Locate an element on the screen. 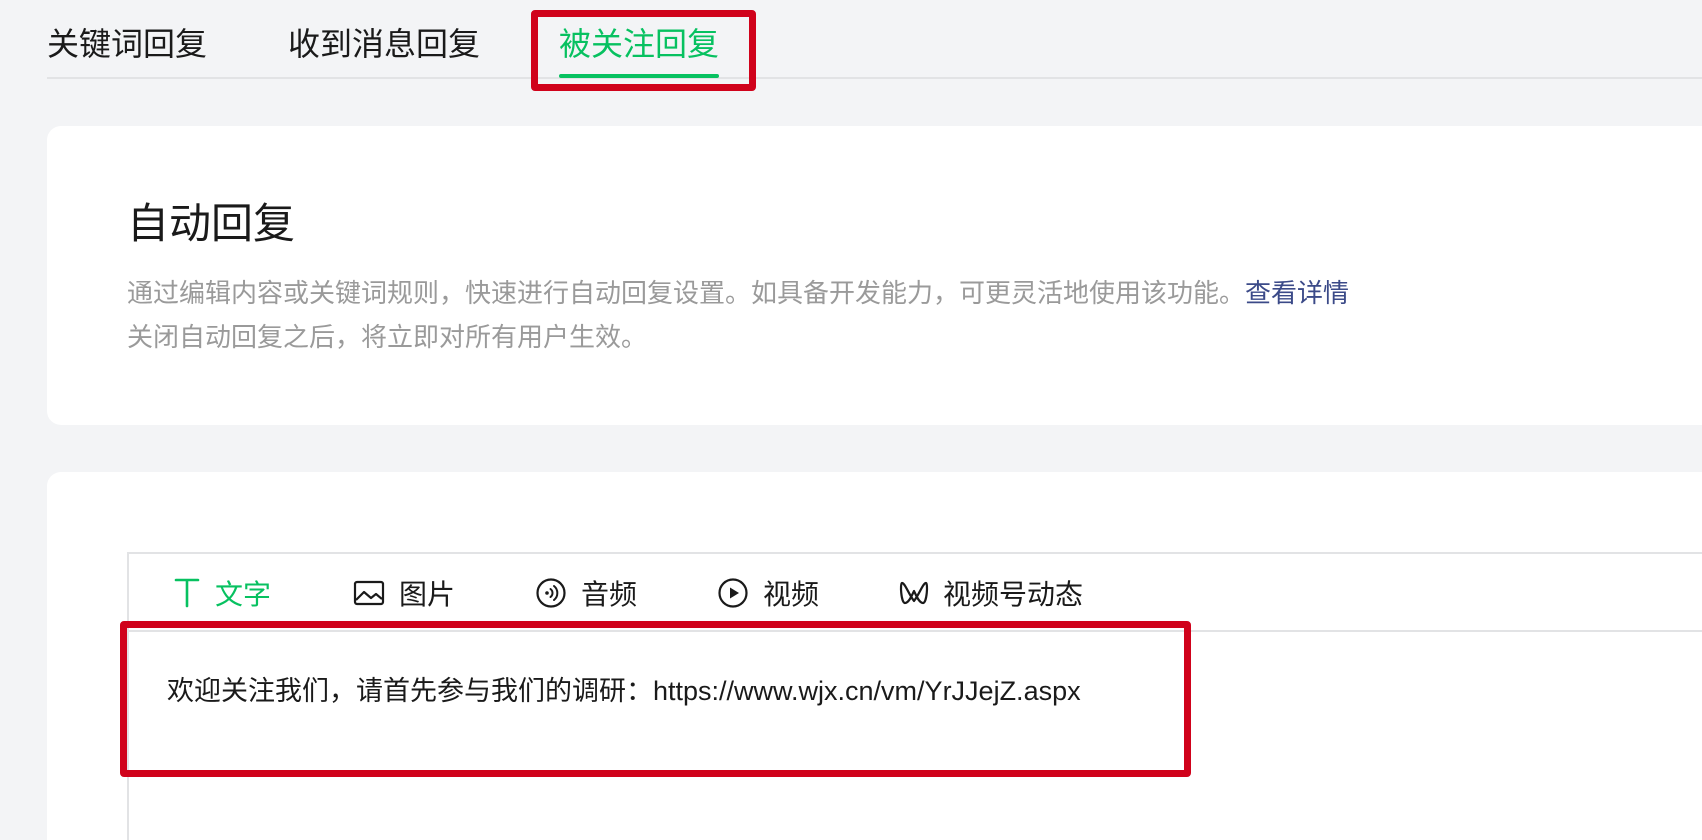  tool-video: 视频 is located at coordinates (768, 593).